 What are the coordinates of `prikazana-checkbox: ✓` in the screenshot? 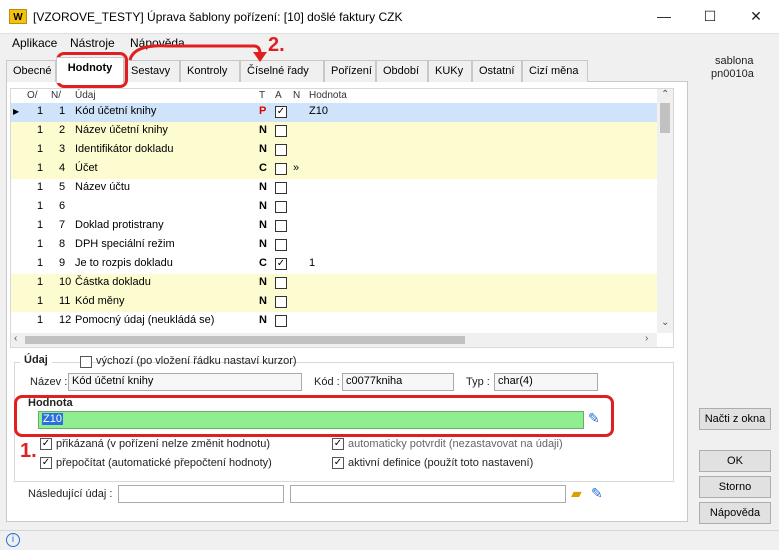 It's located at (46, 444).